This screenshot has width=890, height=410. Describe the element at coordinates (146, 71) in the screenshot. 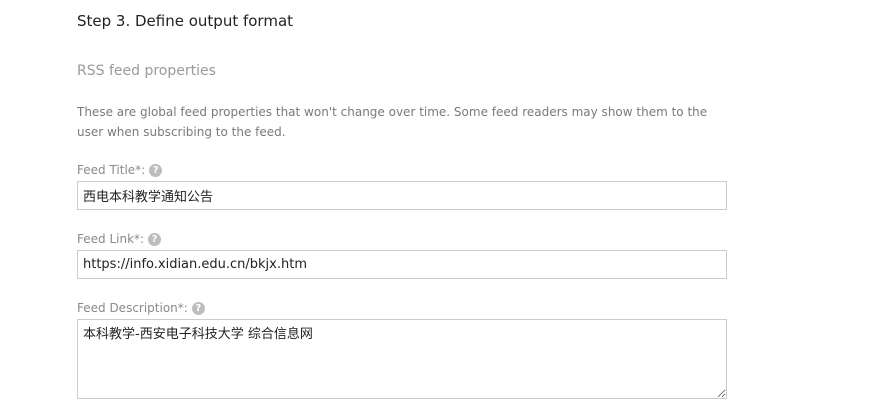

I see `section-title: RSS feed properties` at that location.